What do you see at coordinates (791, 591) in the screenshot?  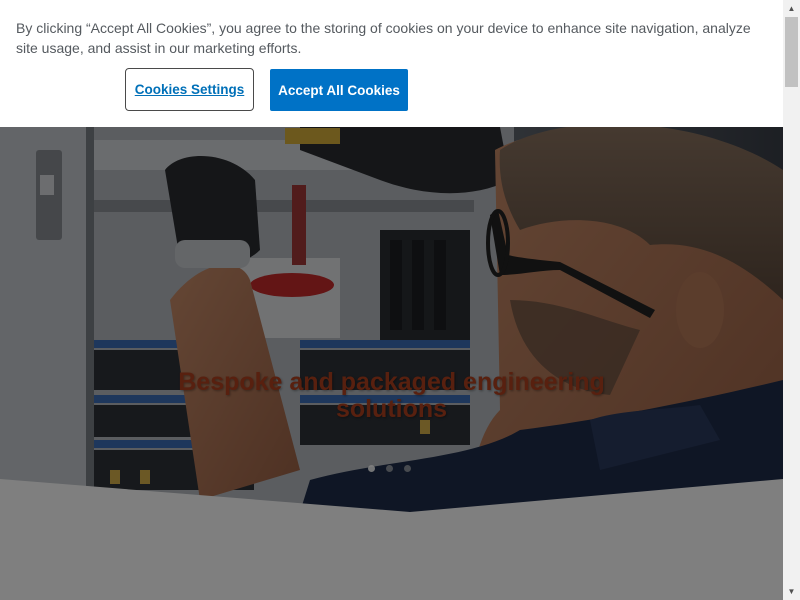 I see `scroll-down-arrow-icon: ▼` at bounding box center [791, 591].